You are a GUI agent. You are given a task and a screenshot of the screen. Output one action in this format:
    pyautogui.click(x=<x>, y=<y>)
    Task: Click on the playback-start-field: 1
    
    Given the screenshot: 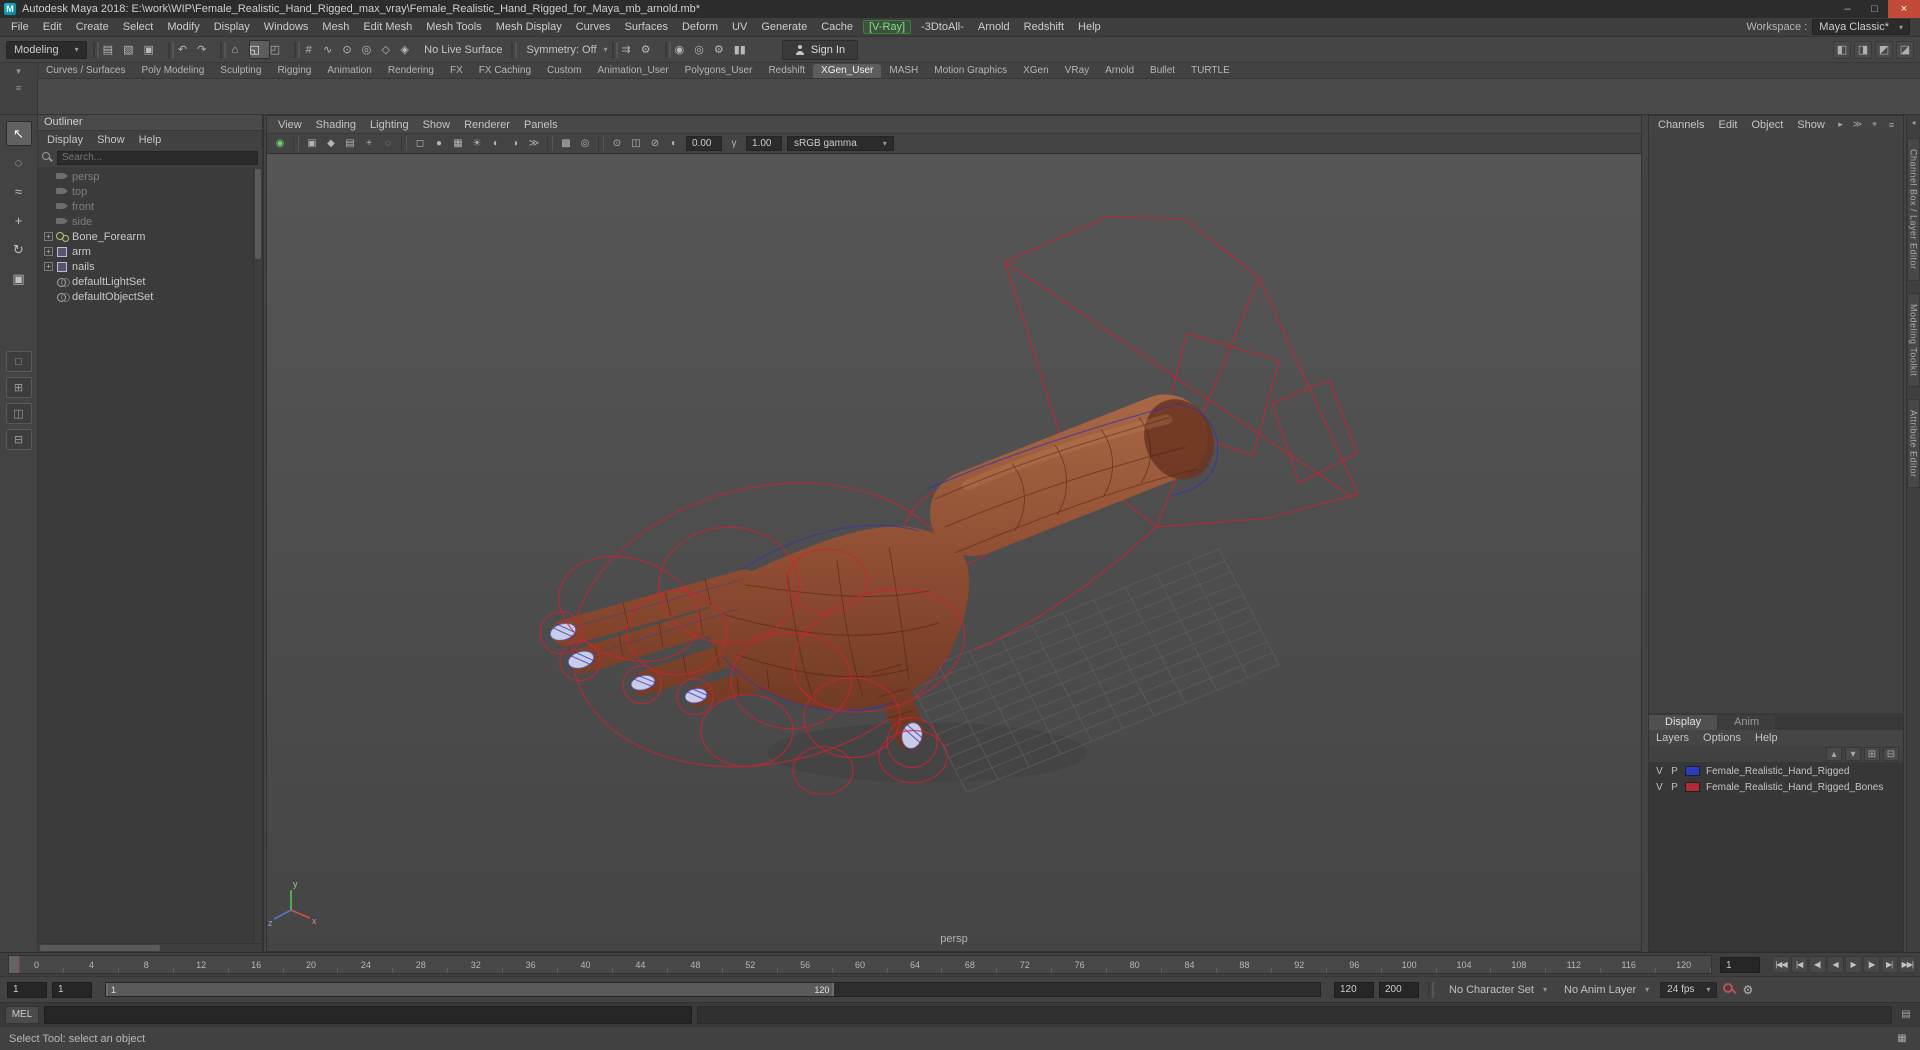 What is the action you would take?
    pyautogui.click(x=72, y=989)
    